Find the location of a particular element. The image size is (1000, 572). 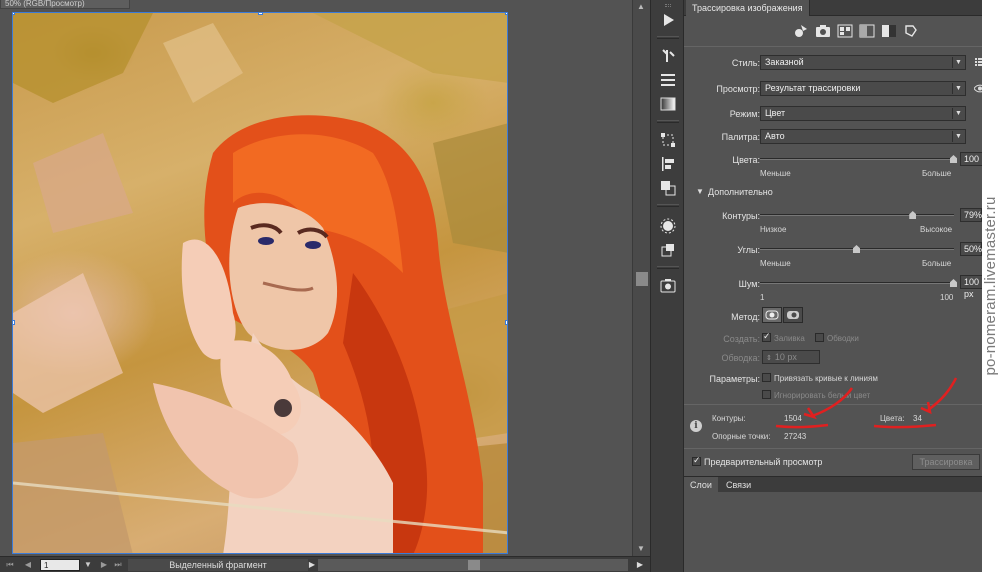

palette-value: Авто is located at coordinates (775, 136).